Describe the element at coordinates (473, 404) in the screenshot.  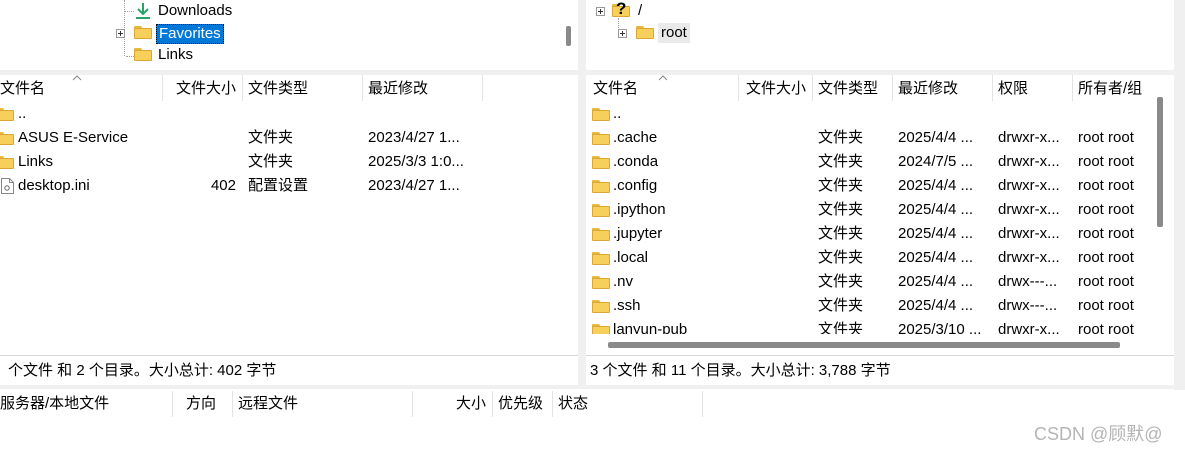
I see `queue-col-size: 大小` at that location.